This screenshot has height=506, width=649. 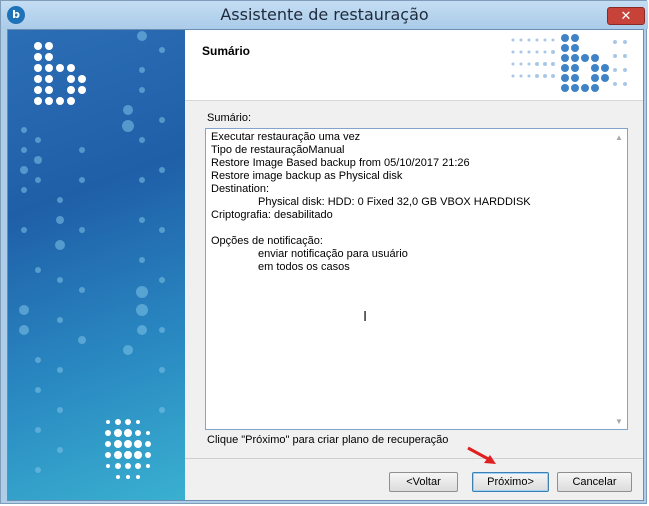 What do you see at coordinates (304, 267) in the screenshot?
I see `summary-line: em todos os casos` at bounding box center [304, 267].